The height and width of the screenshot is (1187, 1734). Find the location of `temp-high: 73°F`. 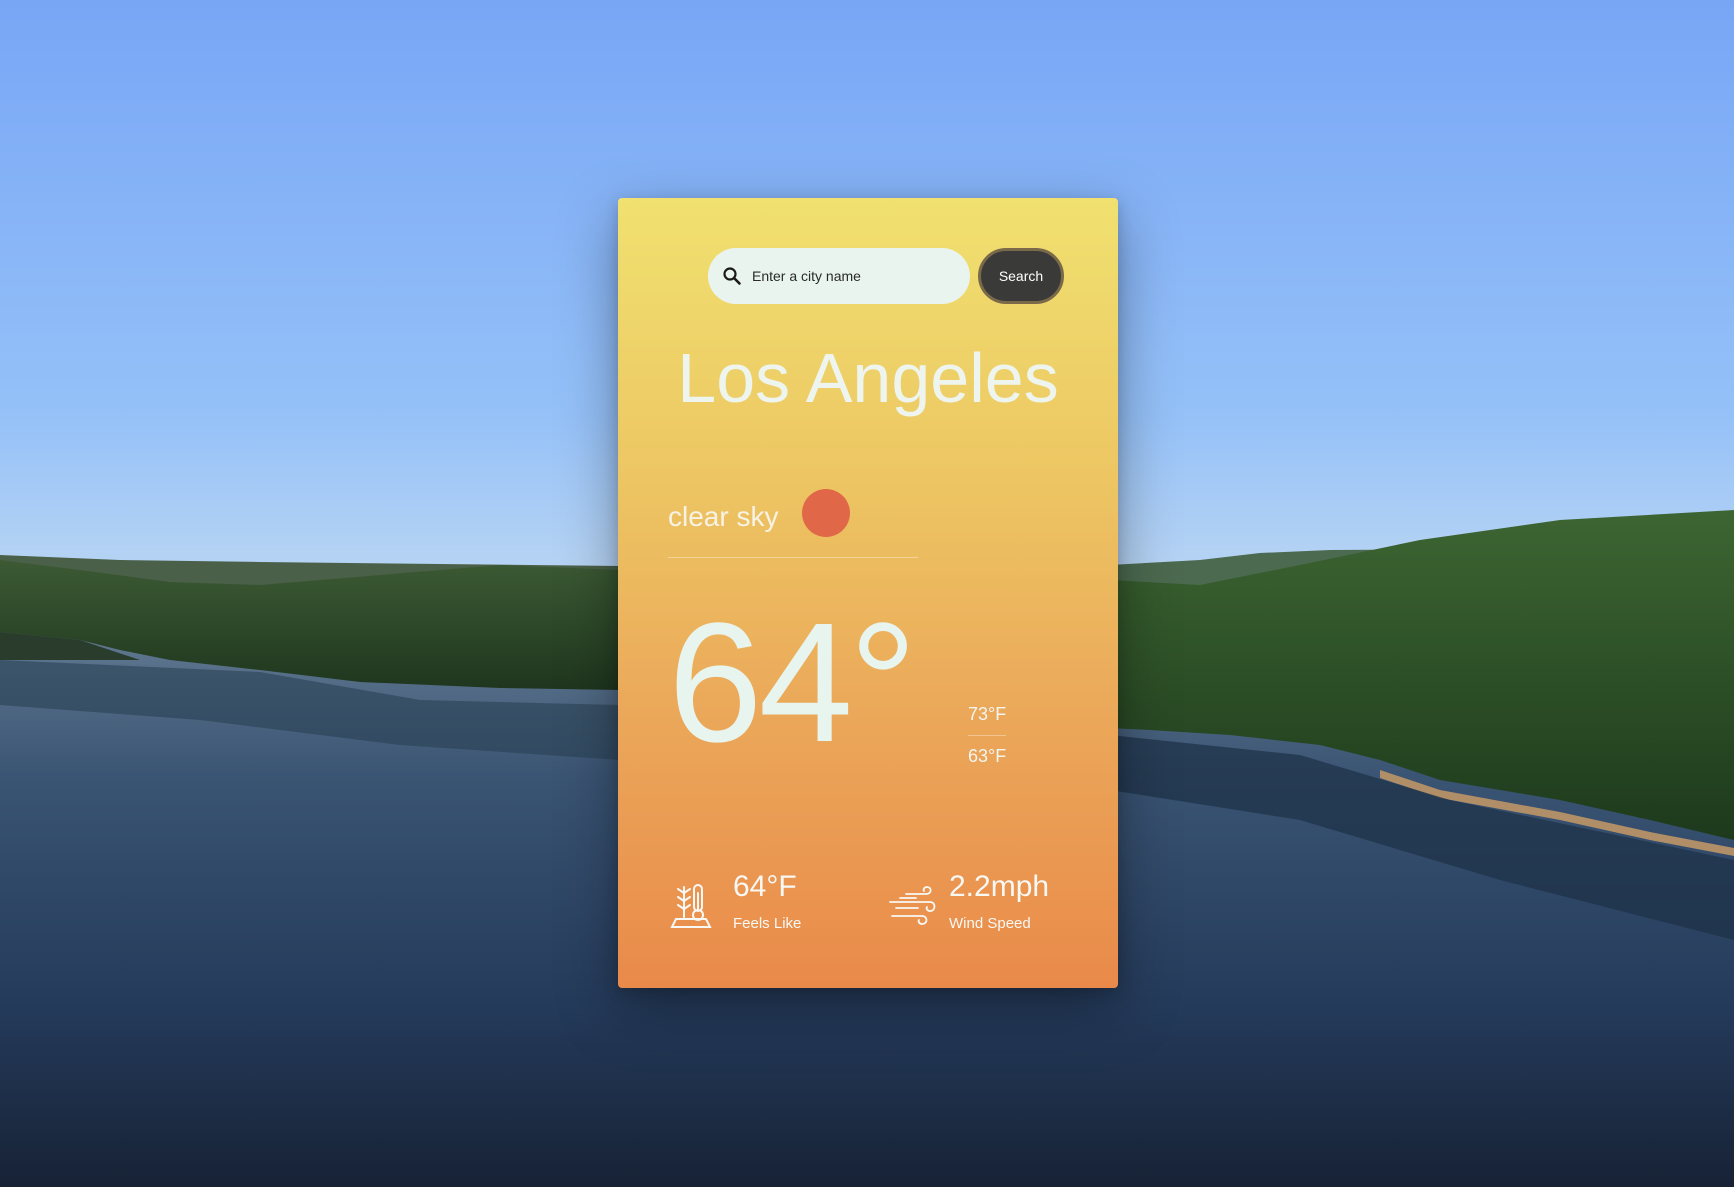

temp-high: 73°F is located at coordinates (987, 714).